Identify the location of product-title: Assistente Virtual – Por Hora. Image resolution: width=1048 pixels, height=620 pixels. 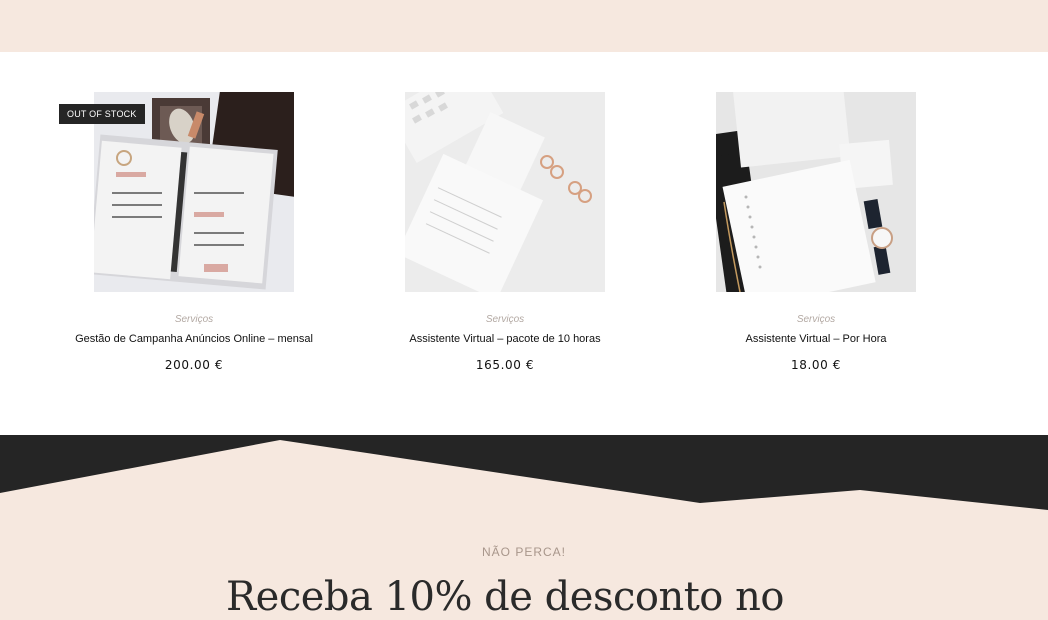
(816, 339).